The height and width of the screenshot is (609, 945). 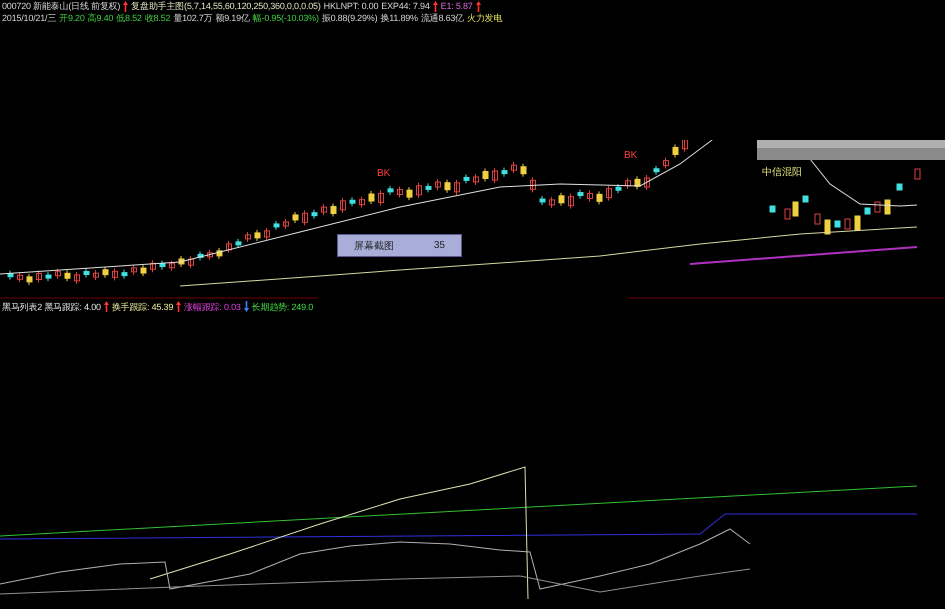 I want to click on tooltip-label: 屏幕截图, so click(x=374, y=246).